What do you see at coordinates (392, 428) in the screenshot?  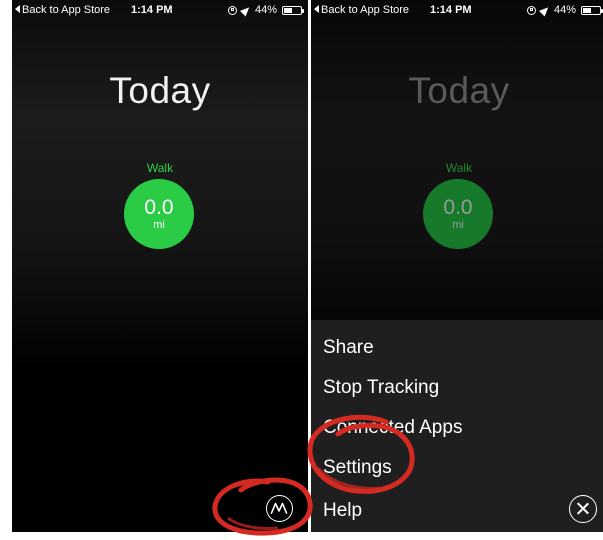 I see `menu-item-connected-apps: Connected Apps` at bounding box center [392, 428].